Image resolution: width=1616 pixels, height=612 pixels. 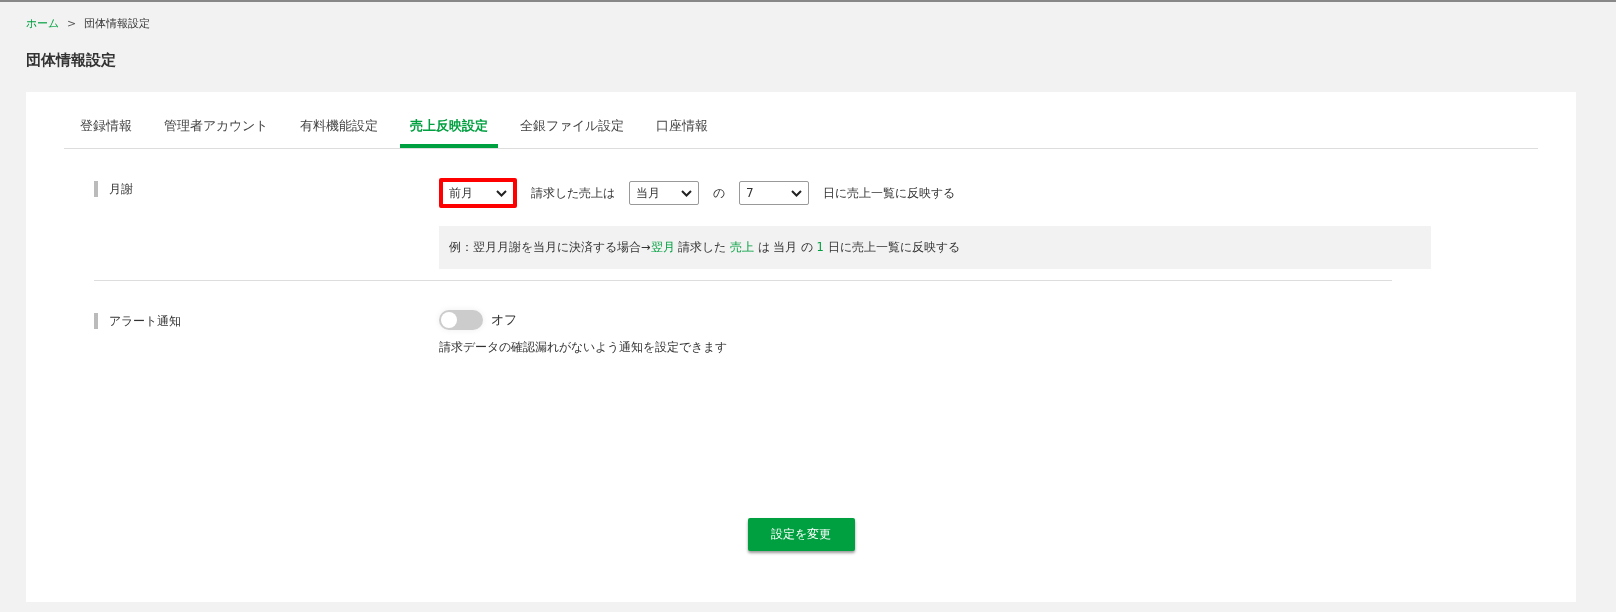 What do you see at coordinates (664, 193) in the screenshot?
I see `select-field: 当月` at bounding box center [664, 193].